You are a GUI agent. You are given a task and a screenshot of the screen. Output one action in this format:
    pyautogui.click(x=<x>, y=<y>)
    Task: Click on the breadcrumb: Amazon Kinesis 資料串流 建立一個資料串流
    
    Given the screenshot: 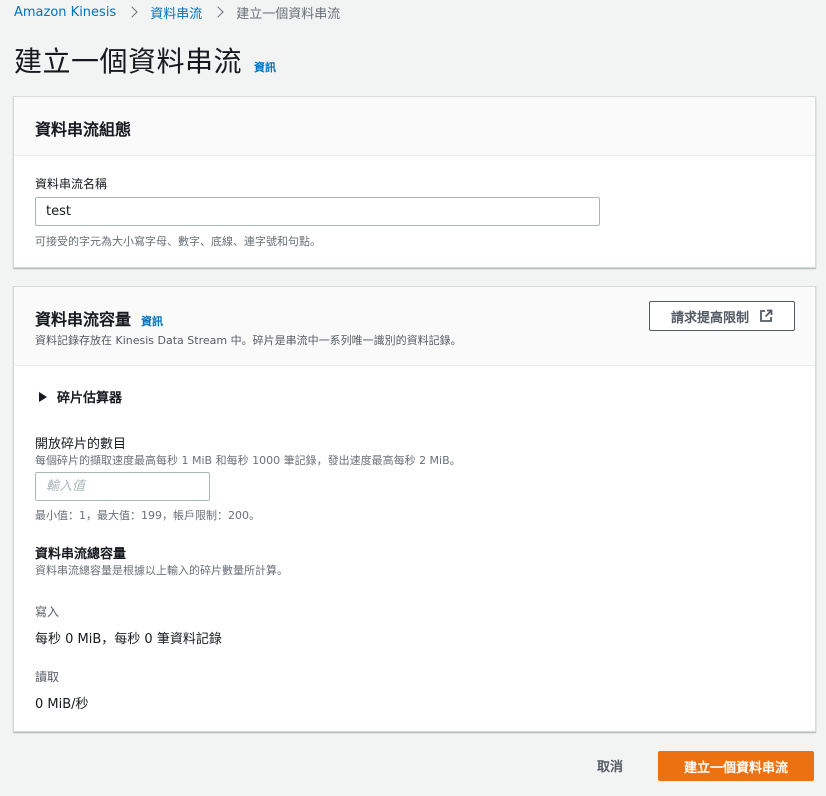 What is the action you would take?
    pyautogui.click(x=177, y=12)
    